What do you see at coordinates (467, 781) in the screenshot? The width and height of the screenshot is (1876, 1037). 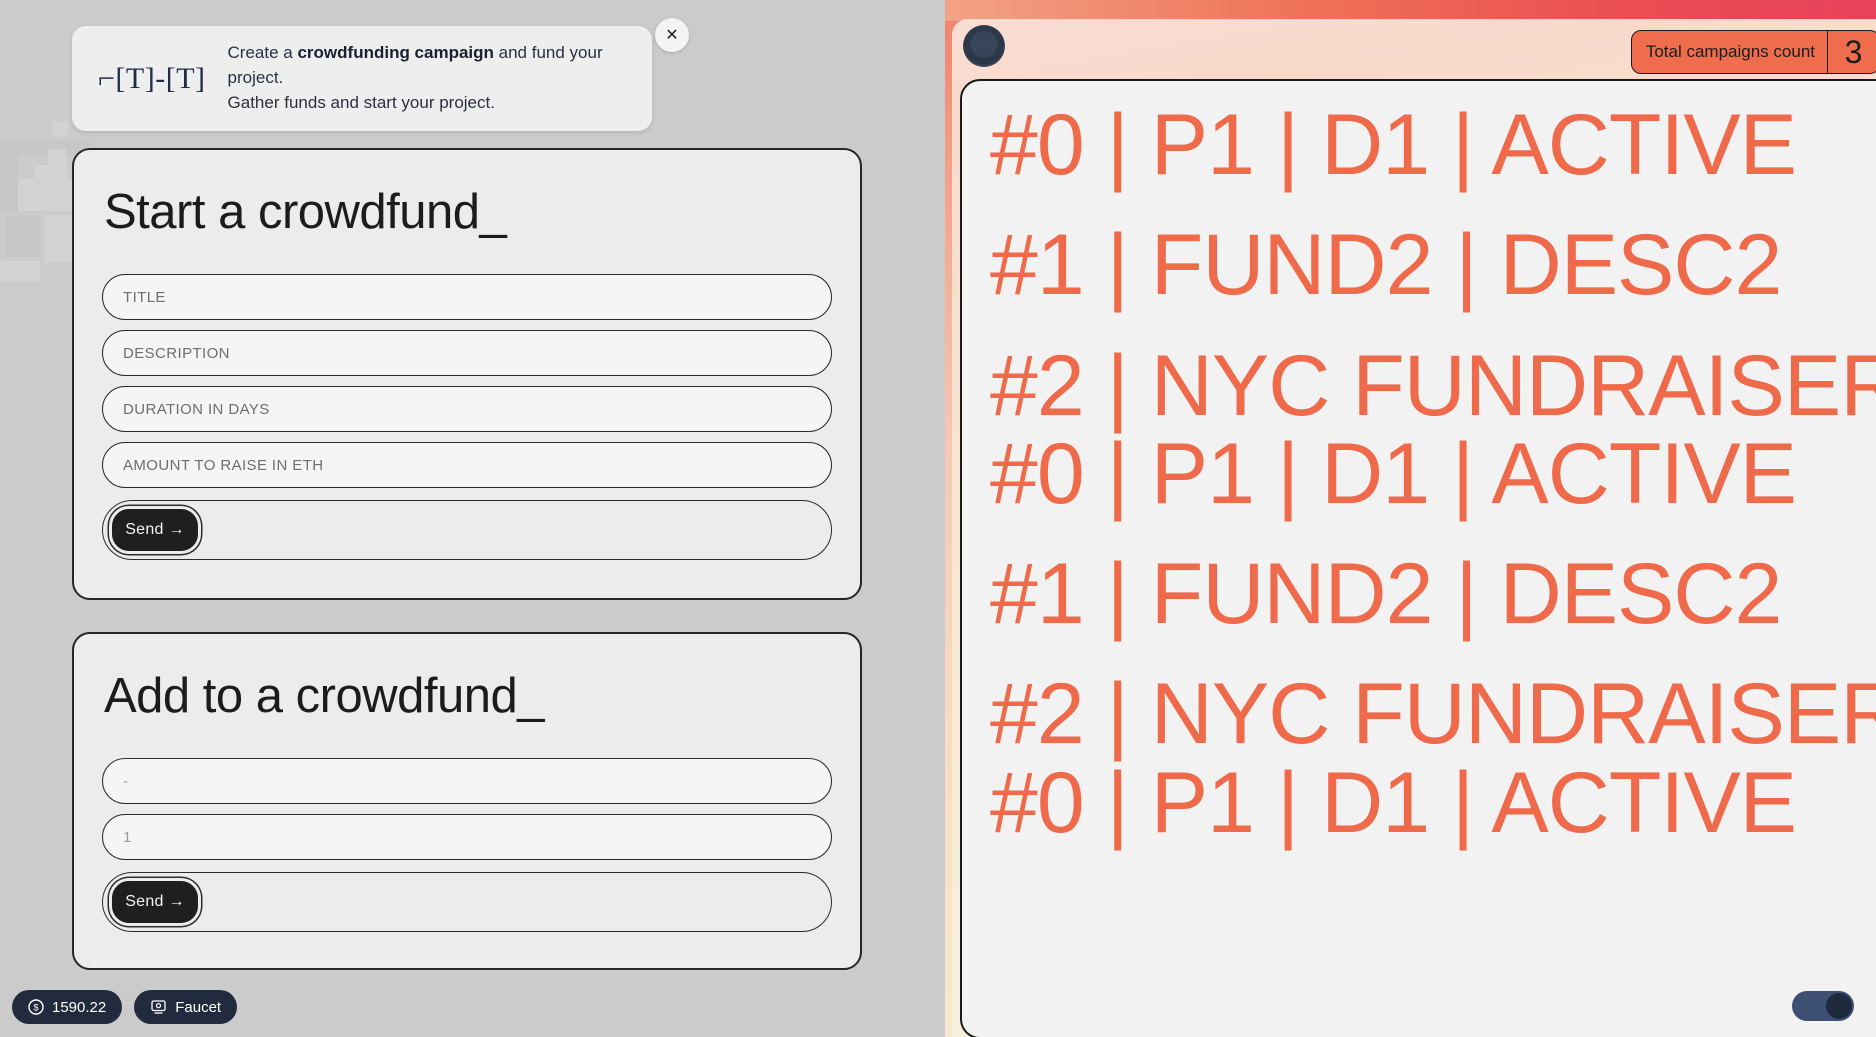 I see `campaign-id-input: -` at bounding box center [467, 781].